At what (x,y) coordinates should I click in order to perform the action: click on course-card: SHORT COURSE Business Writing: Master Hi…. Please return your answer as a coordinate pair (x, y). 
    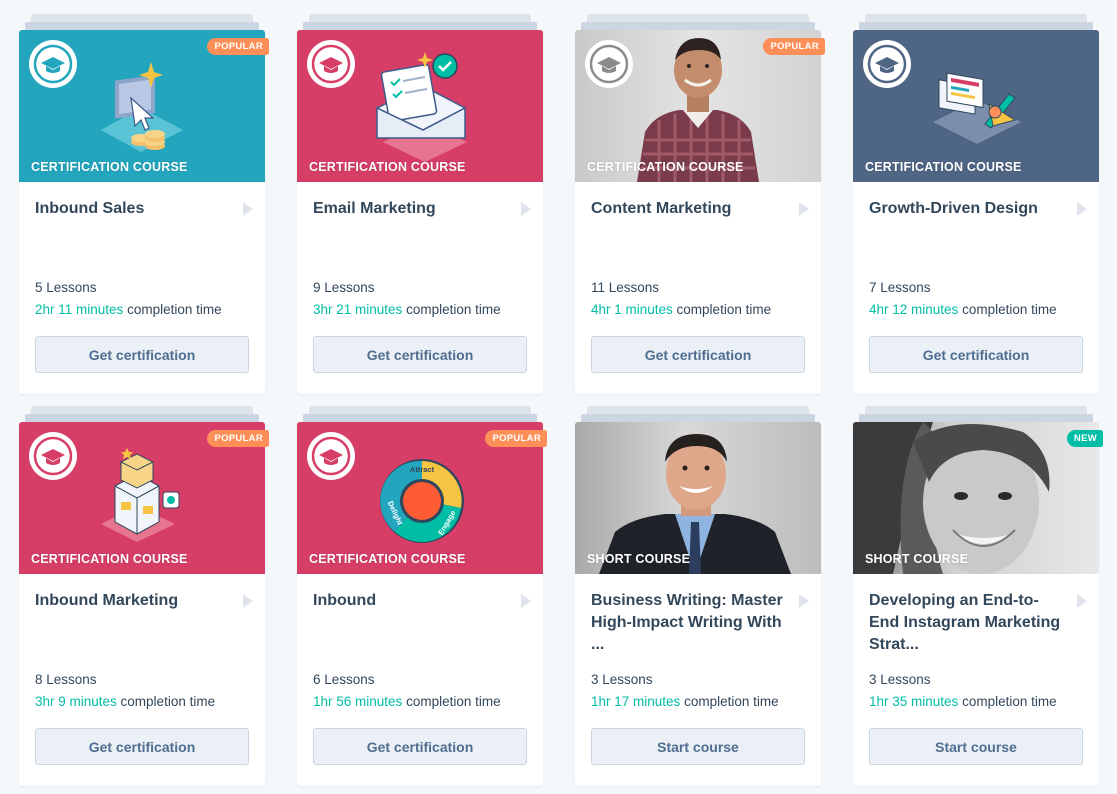
    Looking at the image, I should click on (698, 596).